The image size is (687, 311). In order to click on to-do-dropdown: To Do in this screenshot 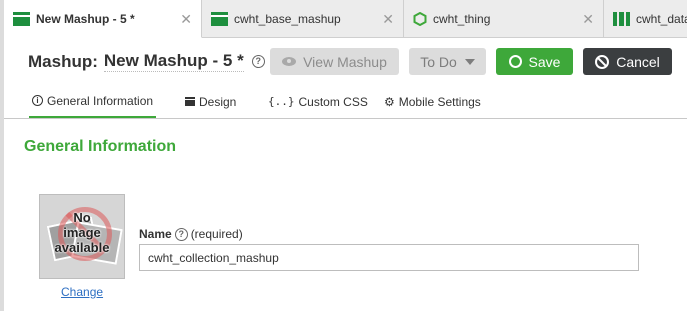, I will do `click(447, 61)`.